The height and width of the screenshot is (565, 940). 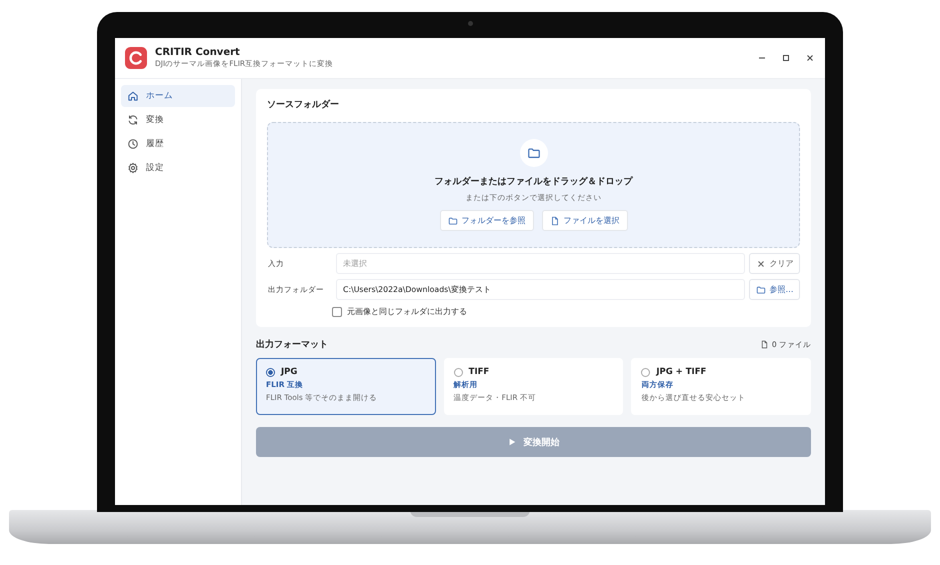 What do you see at coordinates (289, 372) in the screenshot?
I see `format-name: JPG` at bounding box center [289, 372].